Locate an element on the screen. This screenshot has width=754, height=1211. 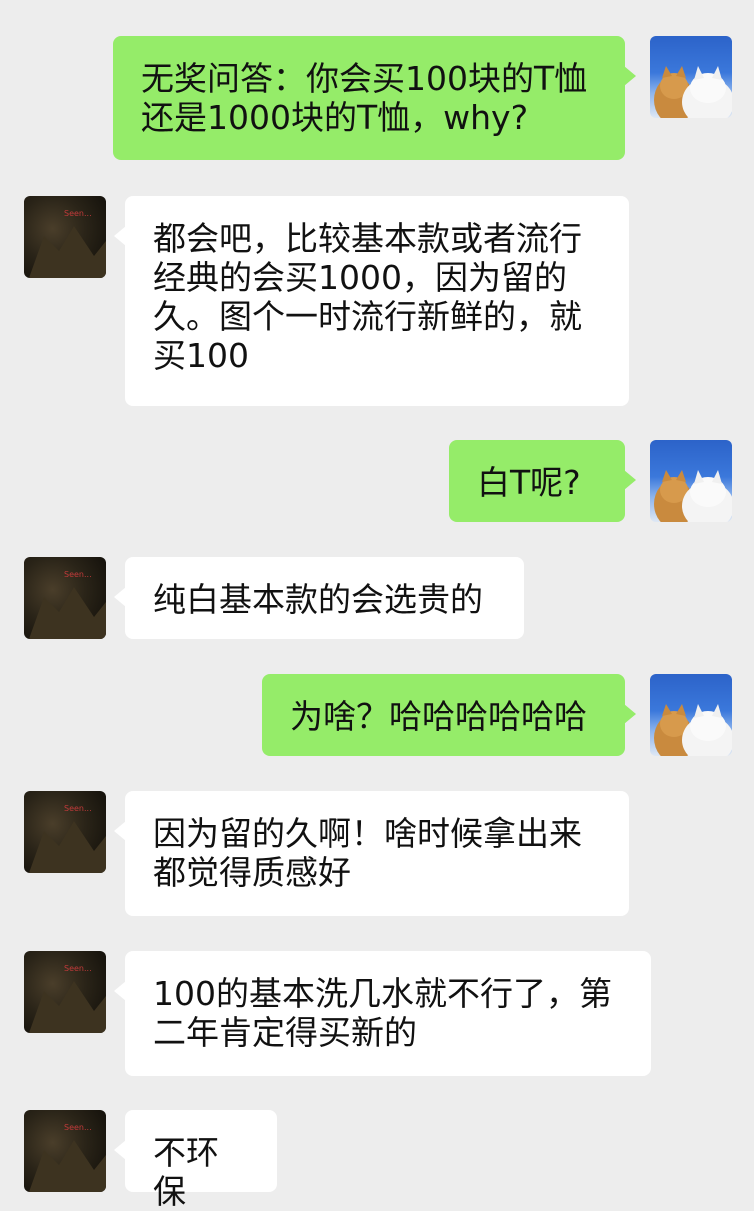
message-bubble-7: 100的基本洗几水就不行了，第 二年肯定得买新的 is located at coordinates (382, 1013).